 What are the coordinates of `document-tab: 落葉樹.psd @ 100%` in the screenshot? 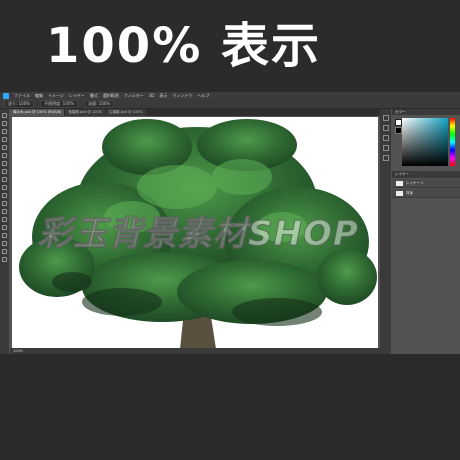 It's located at (85, 112).